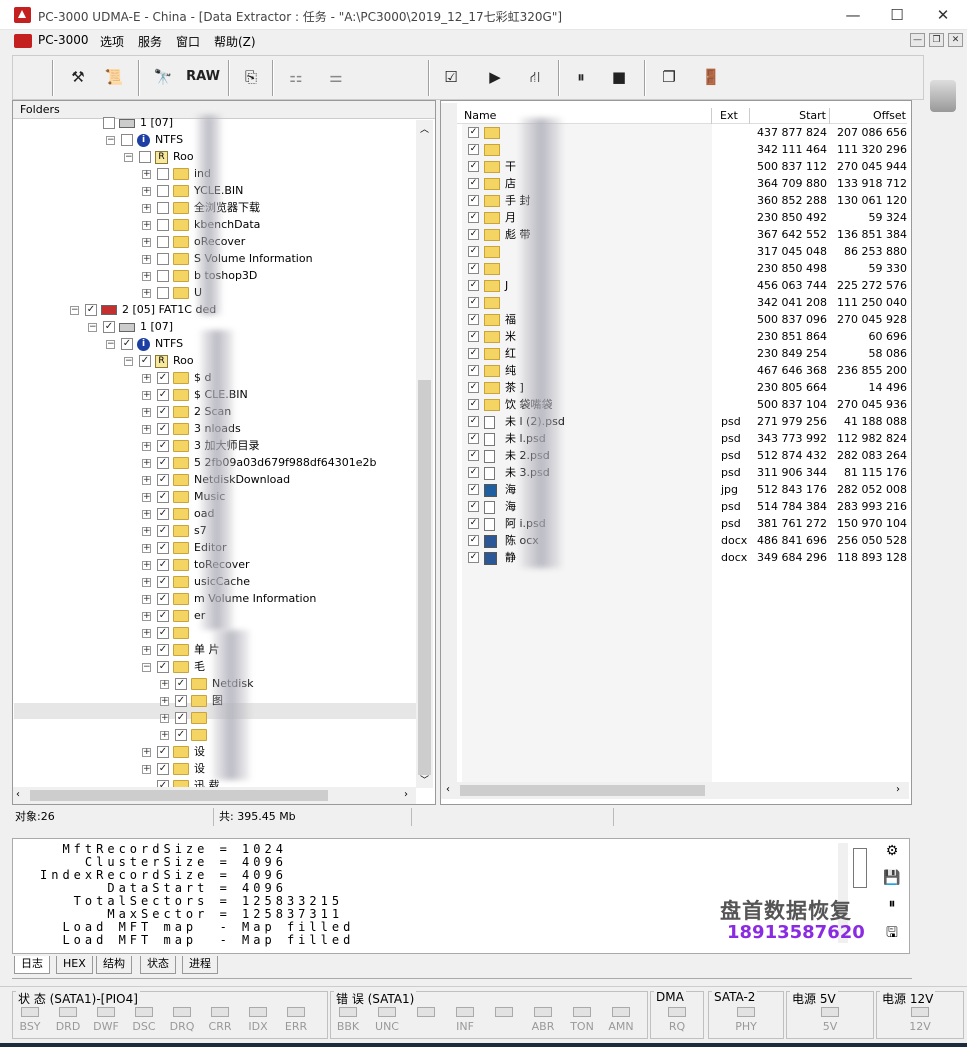 The height and width of the screenshot is (1047, 967). Describe the element at coordinates (200, 965) in the screenshot. I see `tab-process: 进程` at that location.